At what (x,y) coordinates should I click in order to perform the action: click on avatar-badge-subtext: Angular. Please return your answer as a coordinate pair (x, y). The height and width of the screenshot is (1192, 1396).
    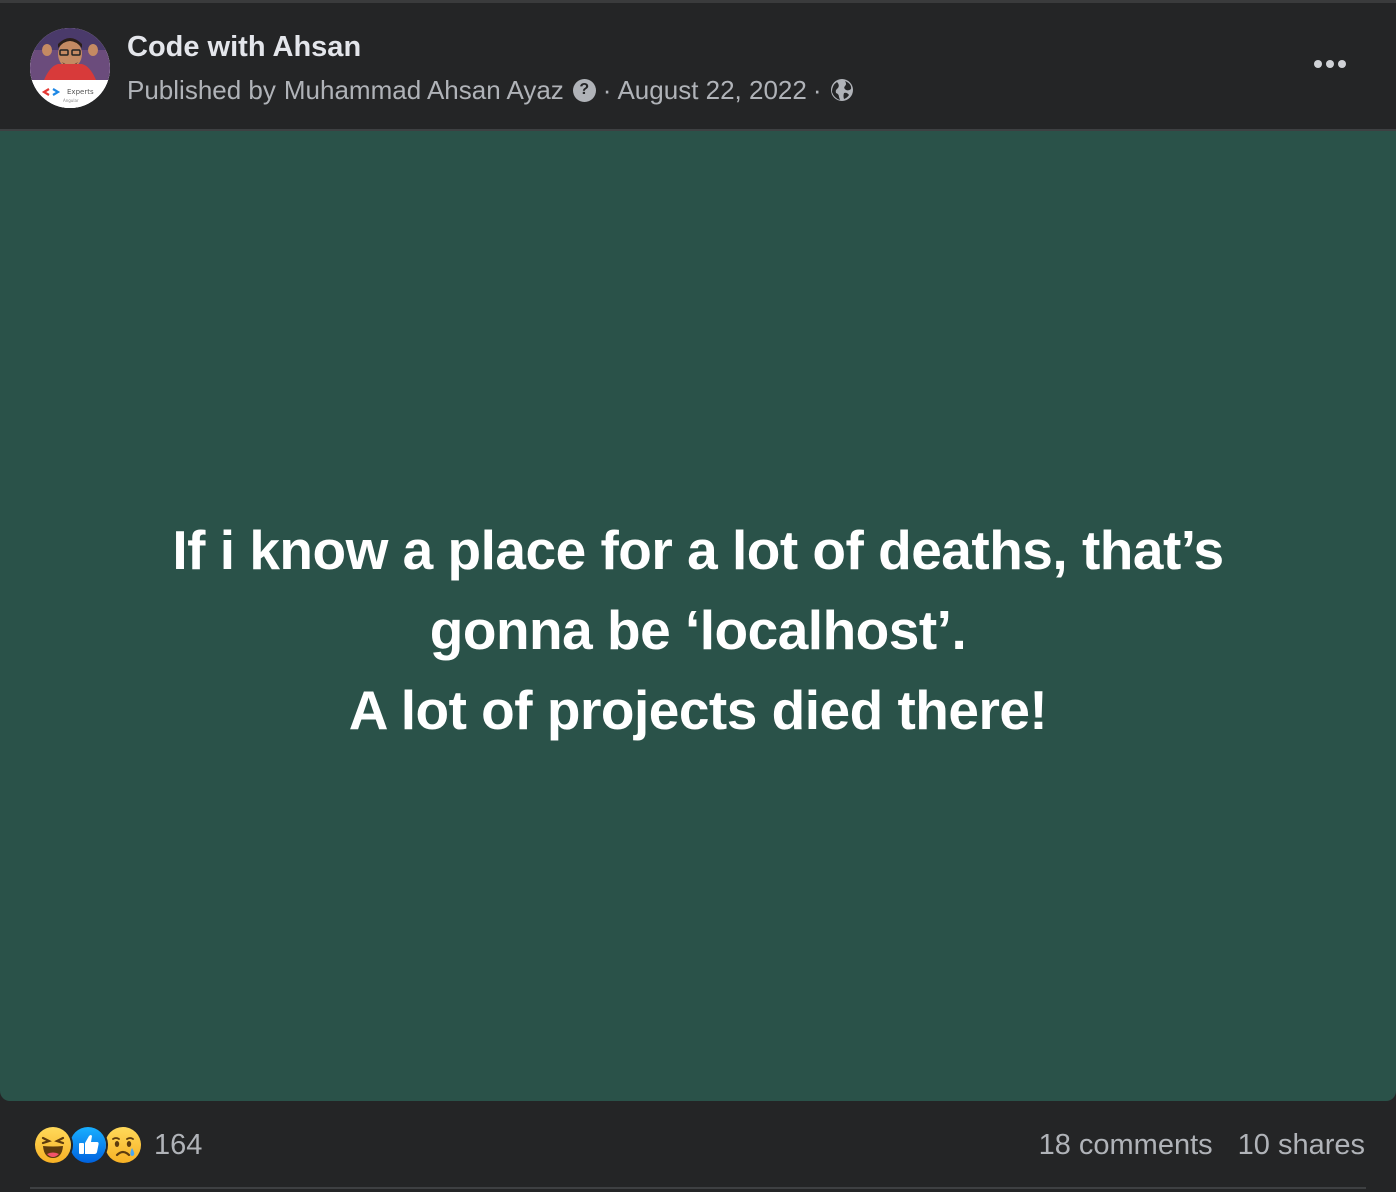
    Looking at the image, I should click on (71, 100).